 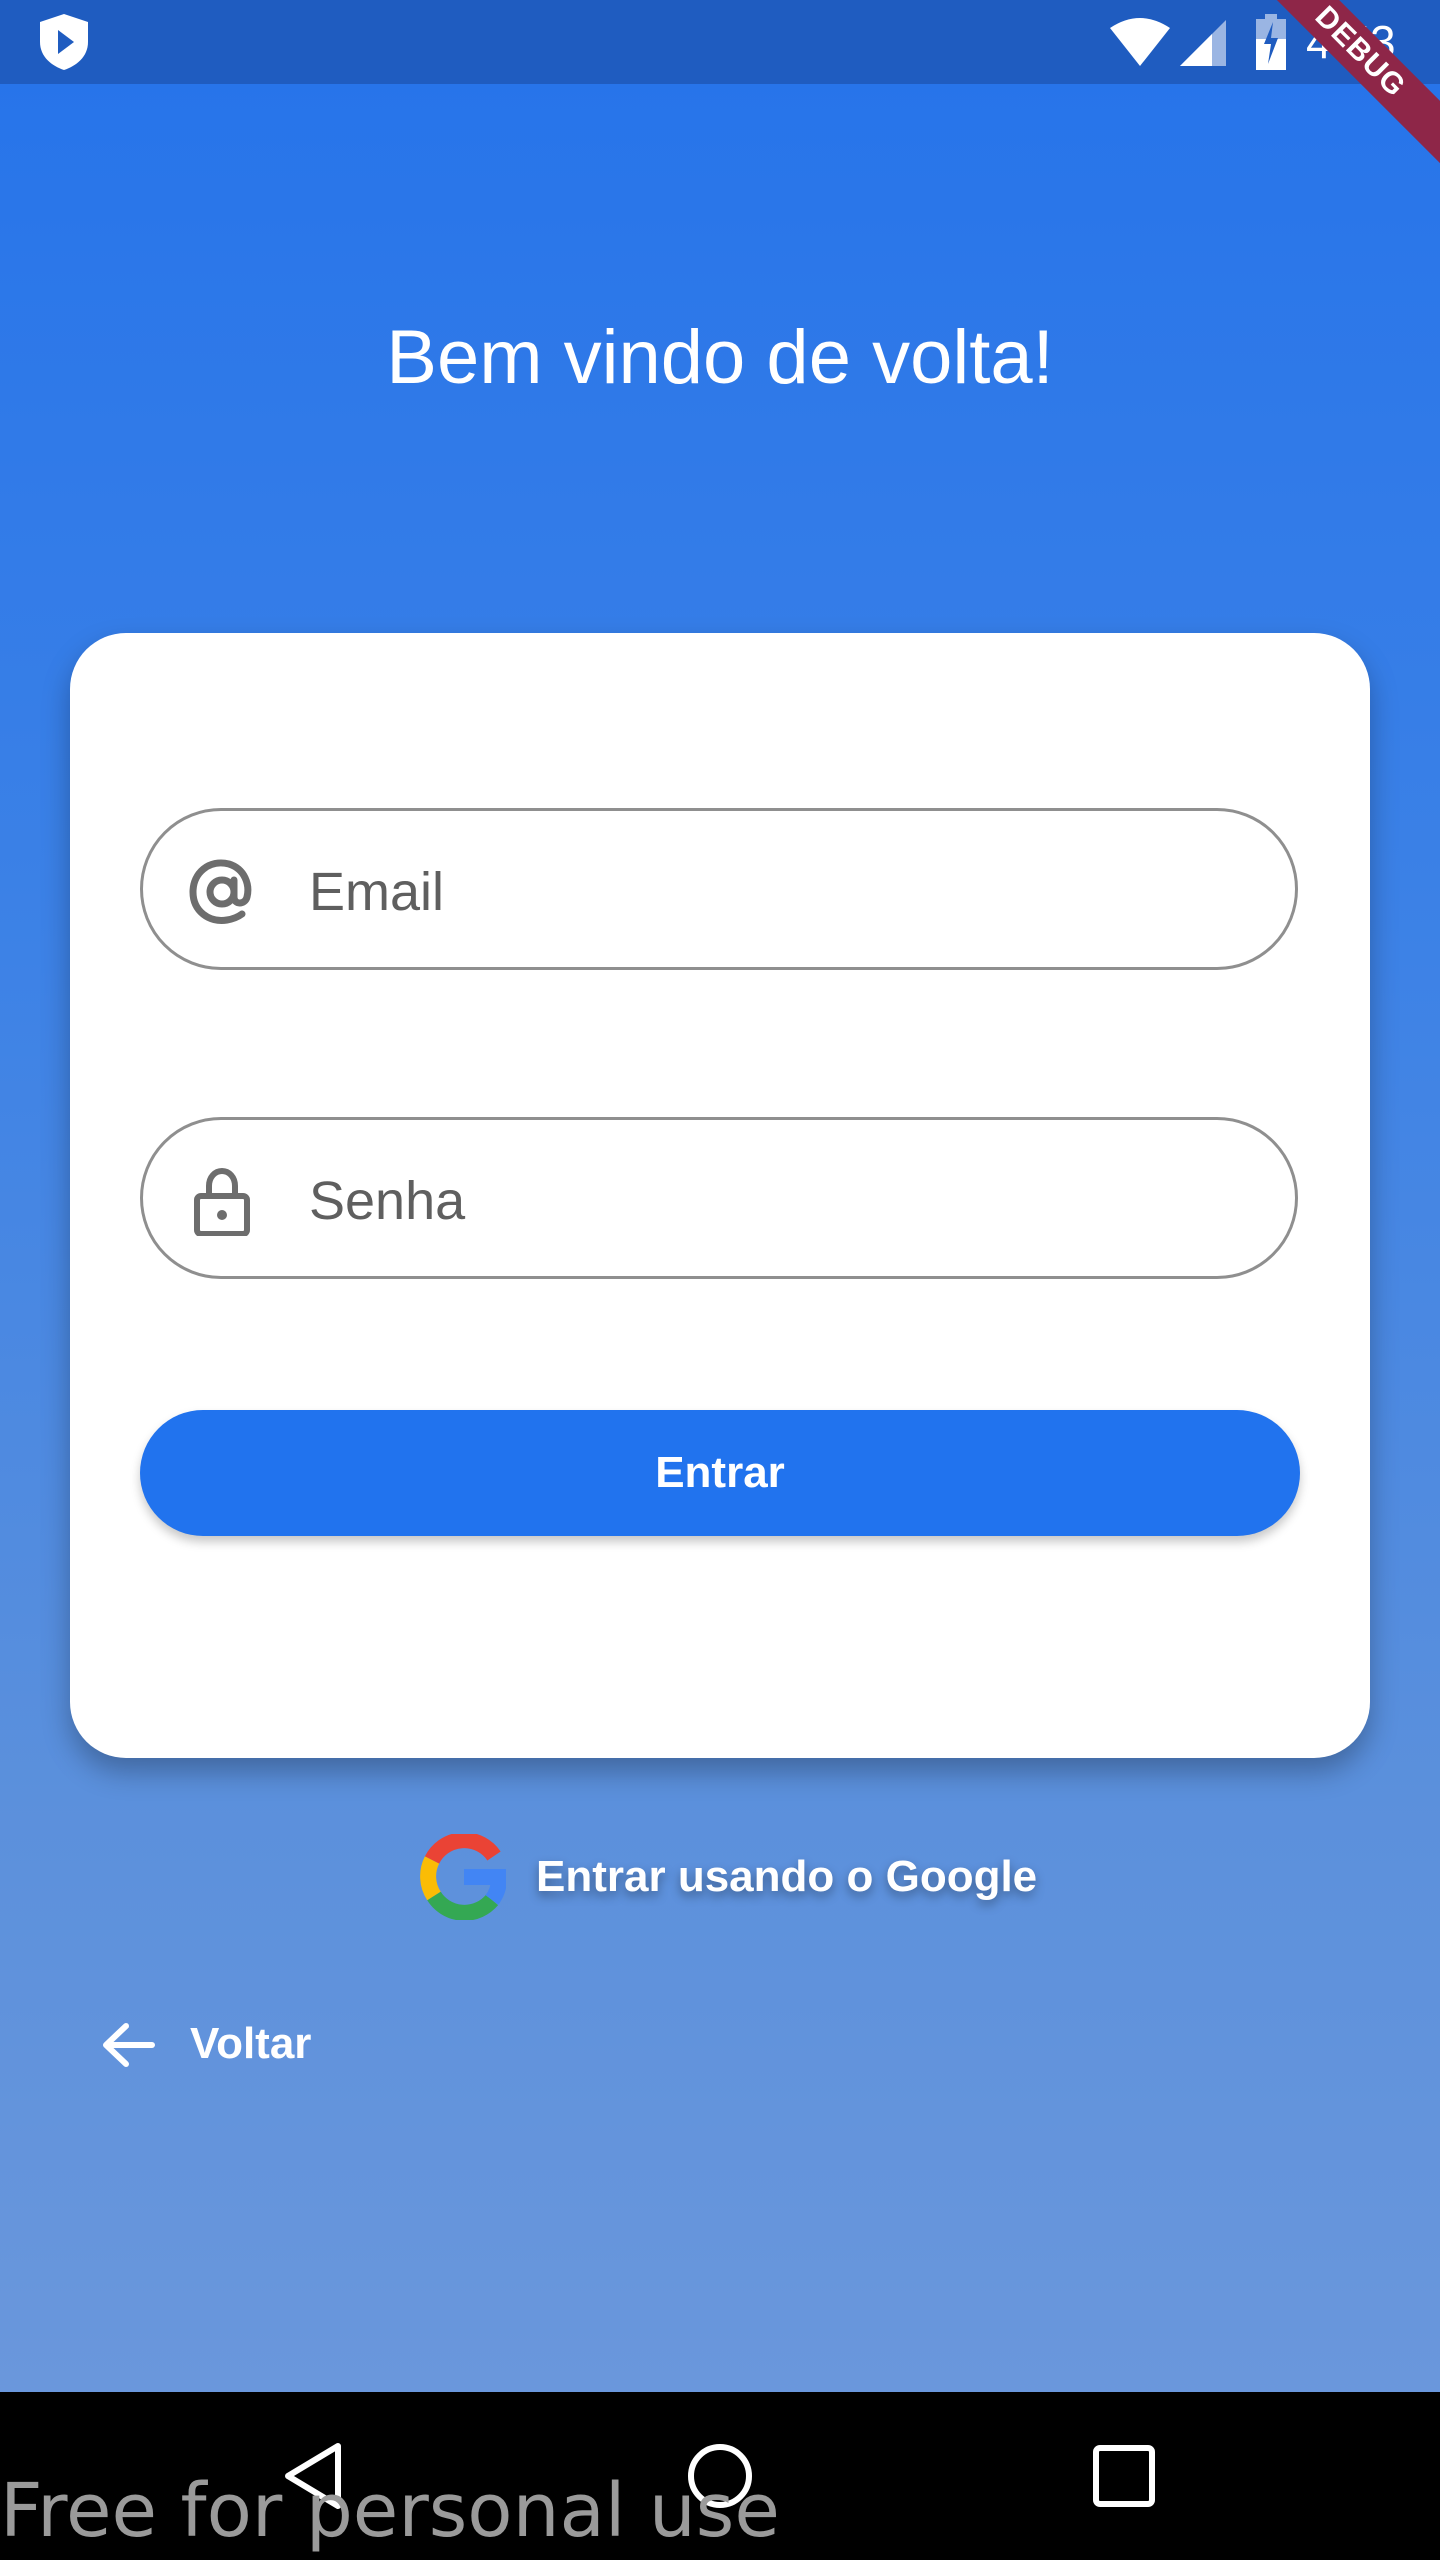 I want to click on google-login-button: Entrar usando o Google, so click(x=740, y=1875).